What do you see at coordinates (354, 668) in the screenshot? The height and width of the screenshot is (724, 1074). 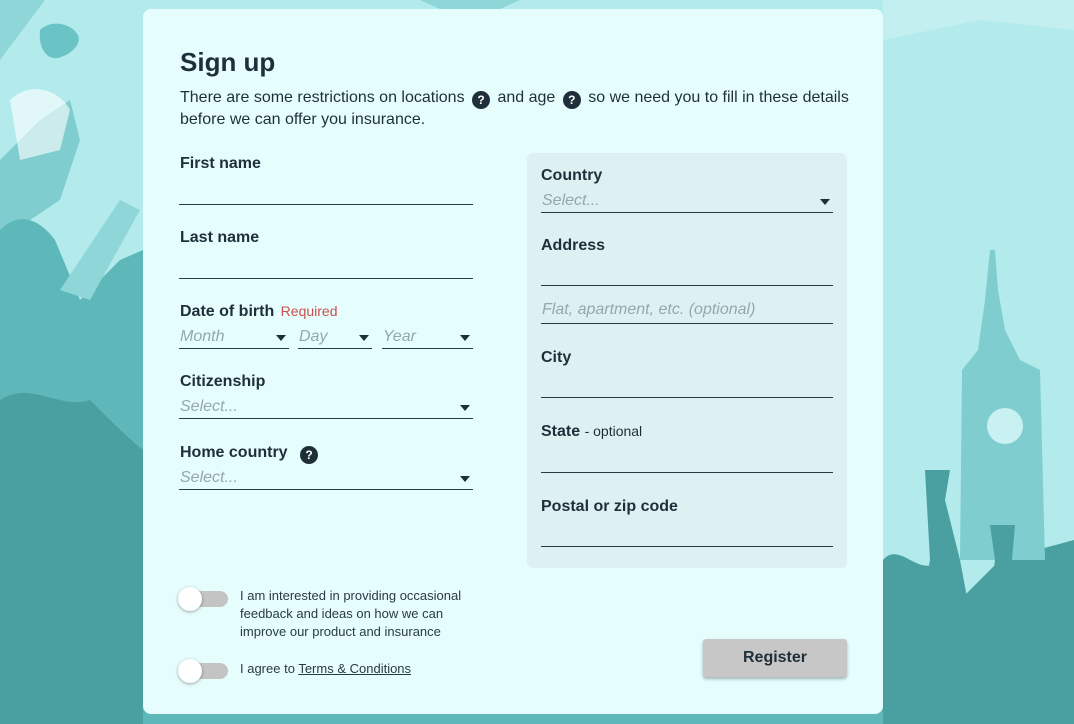 I see `terms-link: Terms & Conditions` at bounding box center [354, 668].